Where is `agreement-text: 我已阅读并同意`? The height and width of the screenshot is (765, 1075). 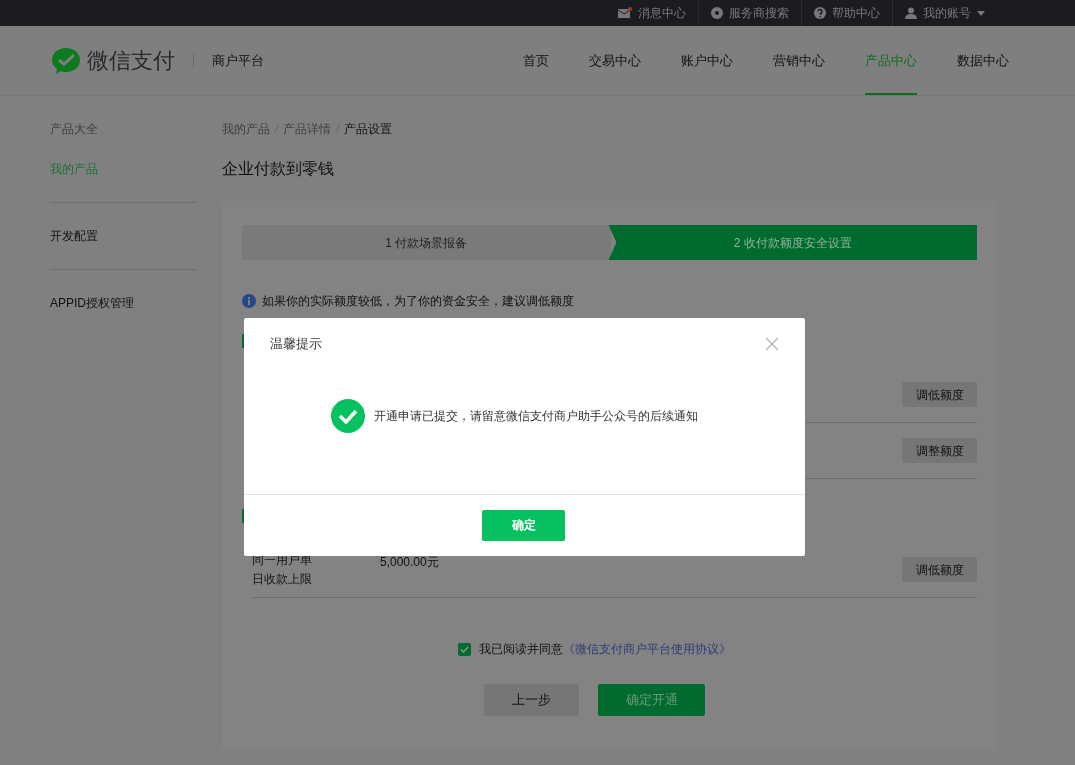
agreement-text: 我已阅读并同意 is located at coordinates (521, 649).